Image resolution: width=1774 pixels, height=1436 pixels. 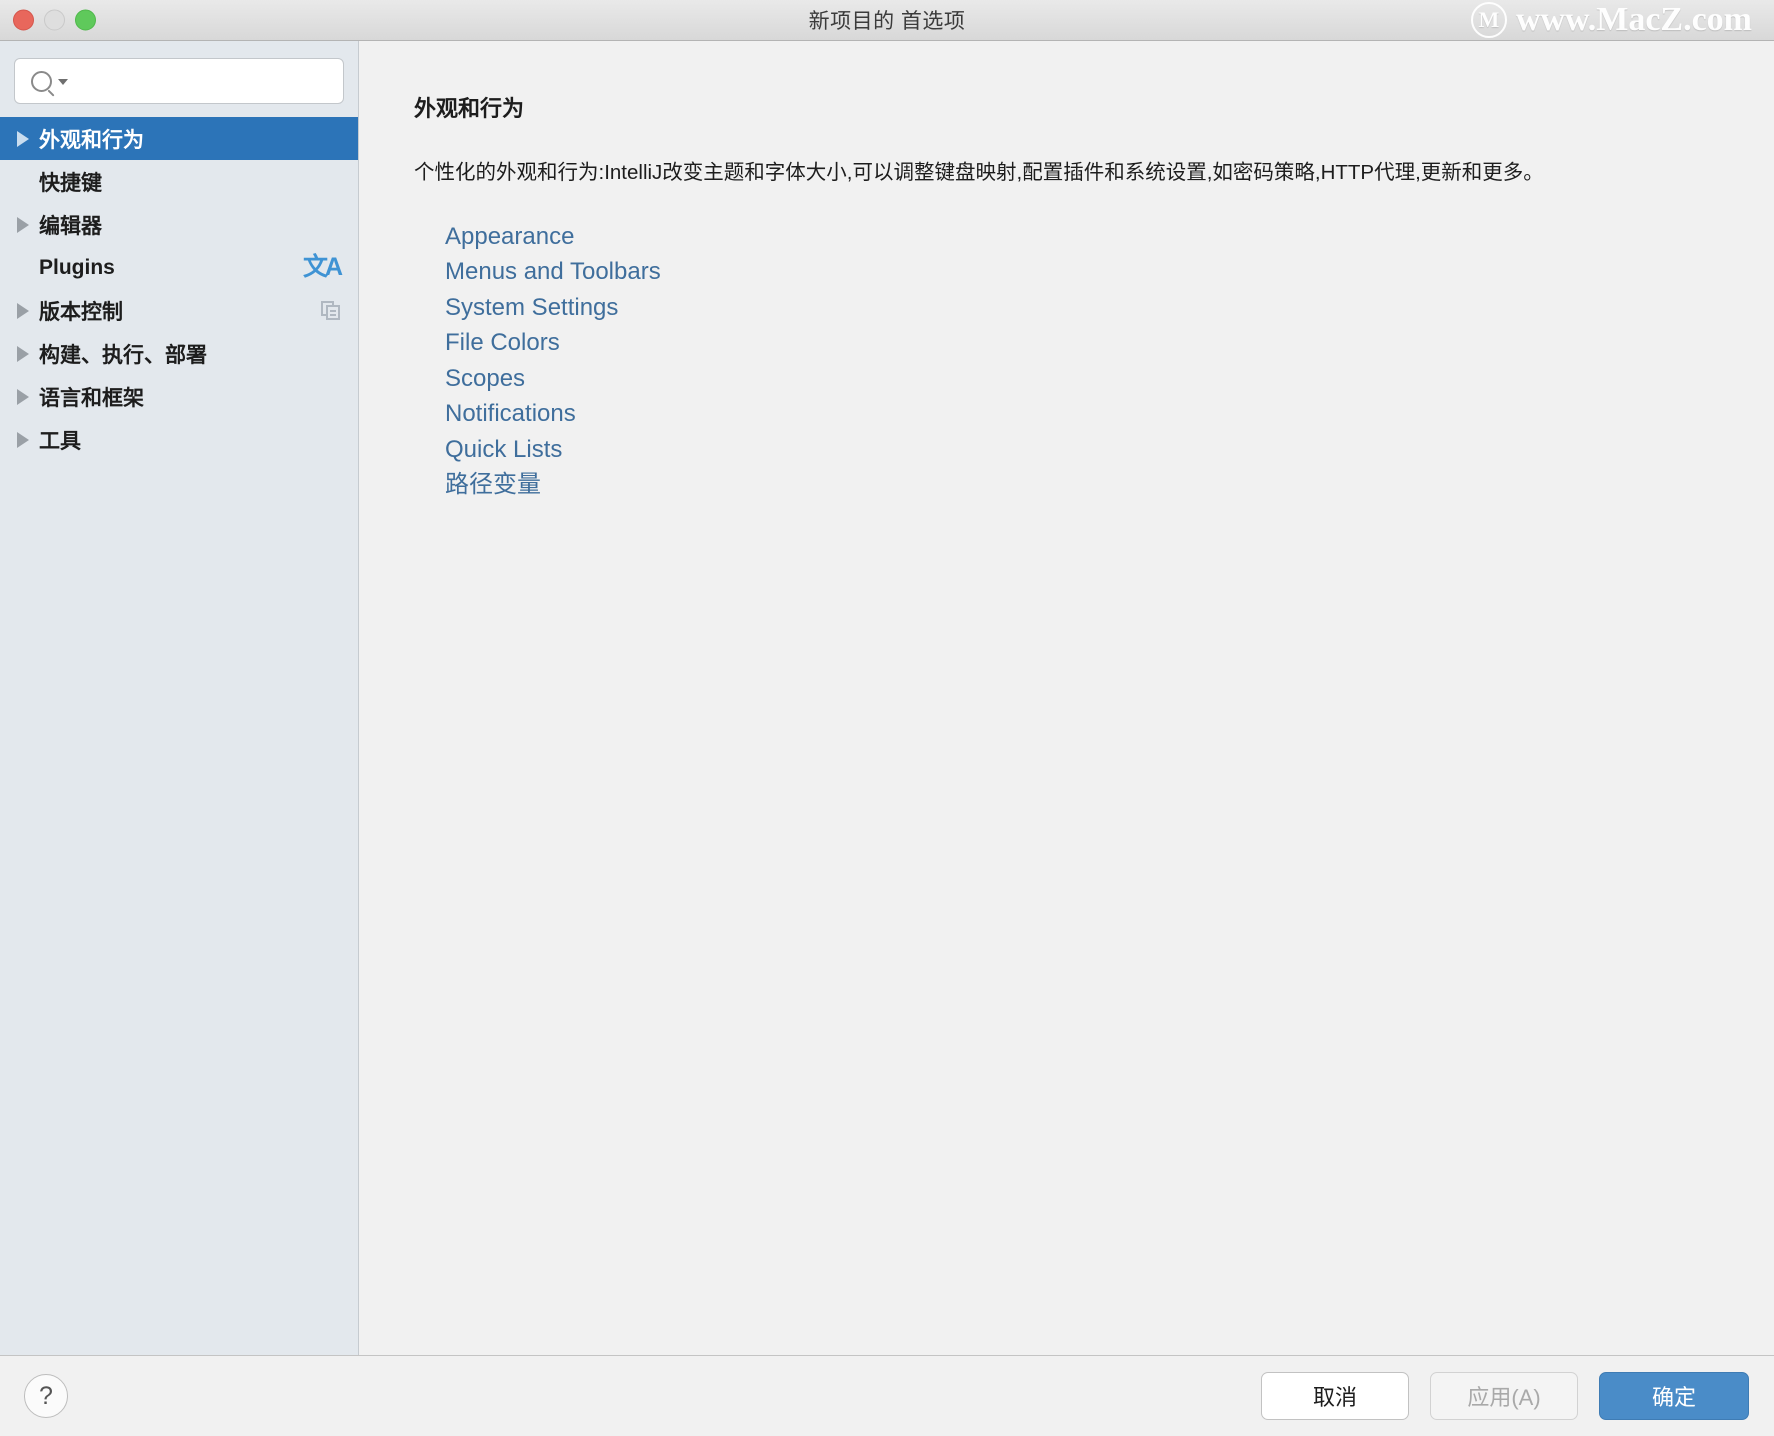 What do you see at coordinates (179, 396) in the screenshot?
I see `sidebar-item-languages-and-frameworks: 语言和框架` at bounding box center [179, 396].